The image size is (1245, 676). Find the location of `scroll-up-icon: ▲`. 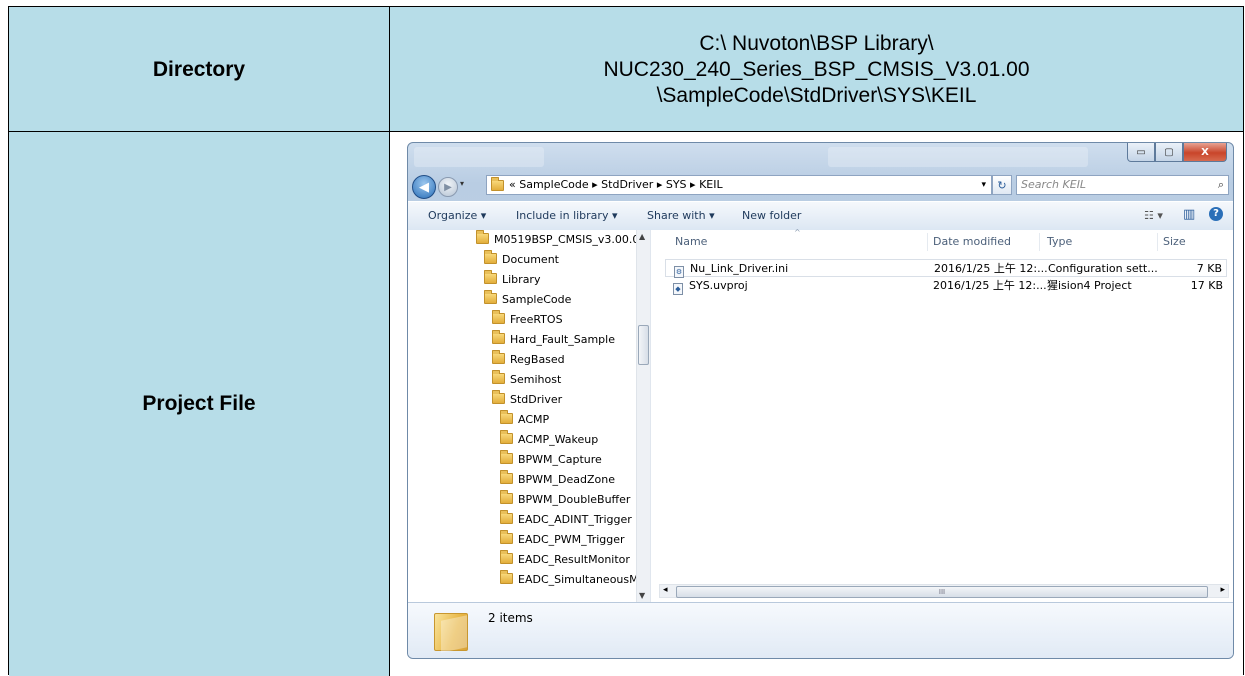

scroll-up-icon: ▲ is located at coordinates (642, 236).